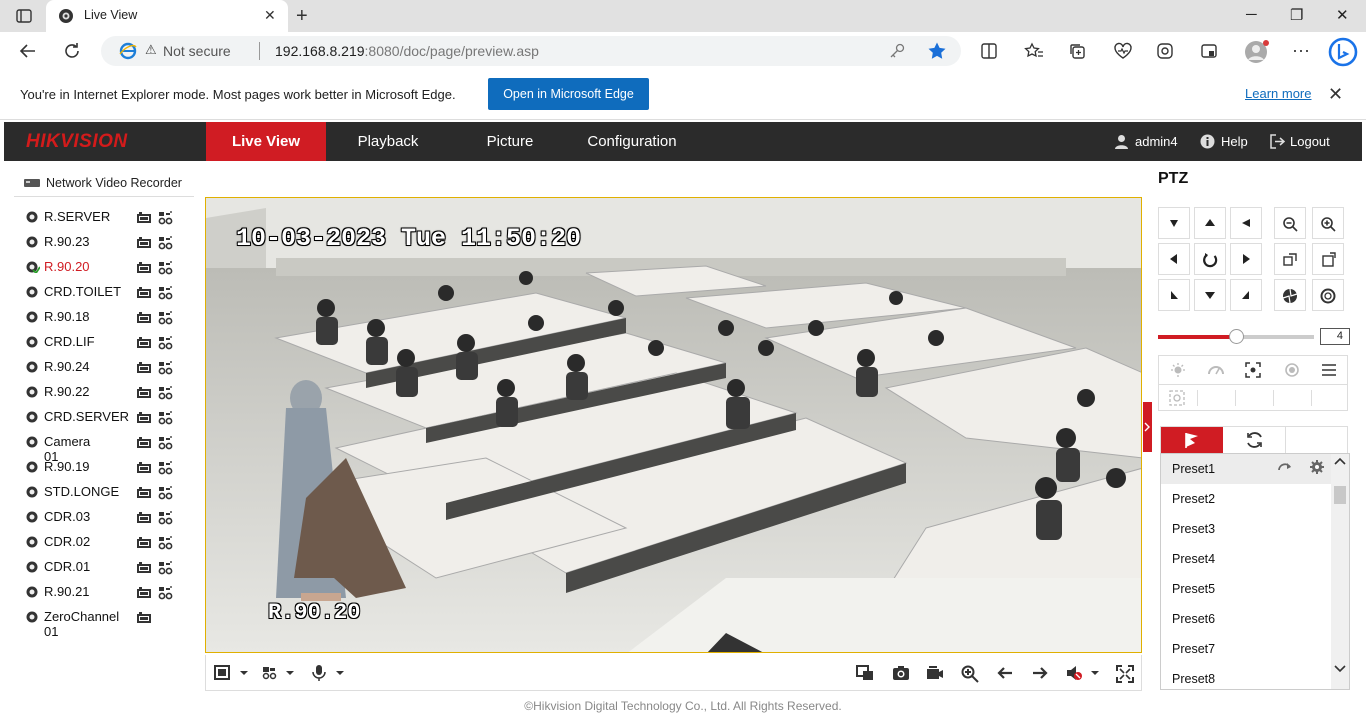  Describe the element at coordinates (1178, 370) in the screenshot. I see `light-icon` at that location.